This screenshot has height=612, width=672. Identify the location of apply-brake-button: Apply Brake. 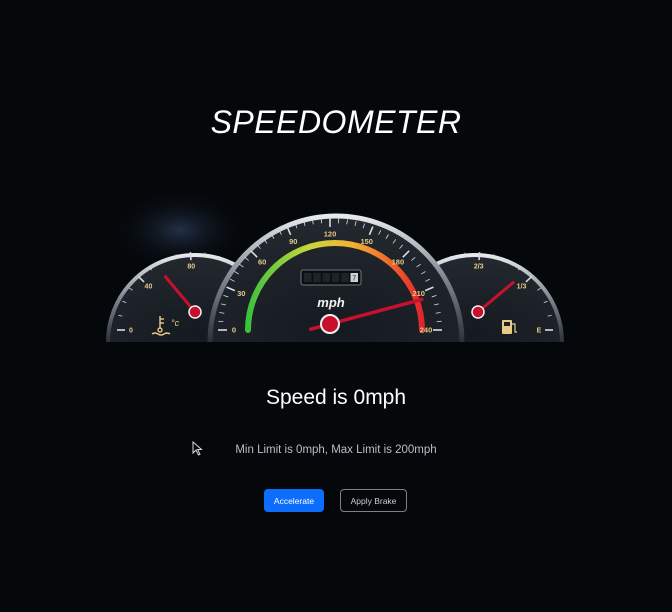
(373, 500).